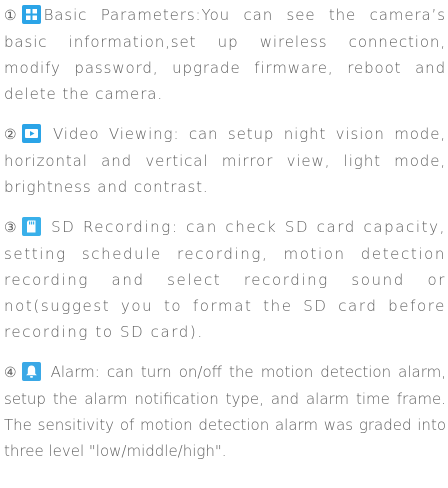 The image size is (448, 488). What do you see at coordinates (31, 133) in the screenshot?
I see `play-video-icon` at bounding box center [31, 133].